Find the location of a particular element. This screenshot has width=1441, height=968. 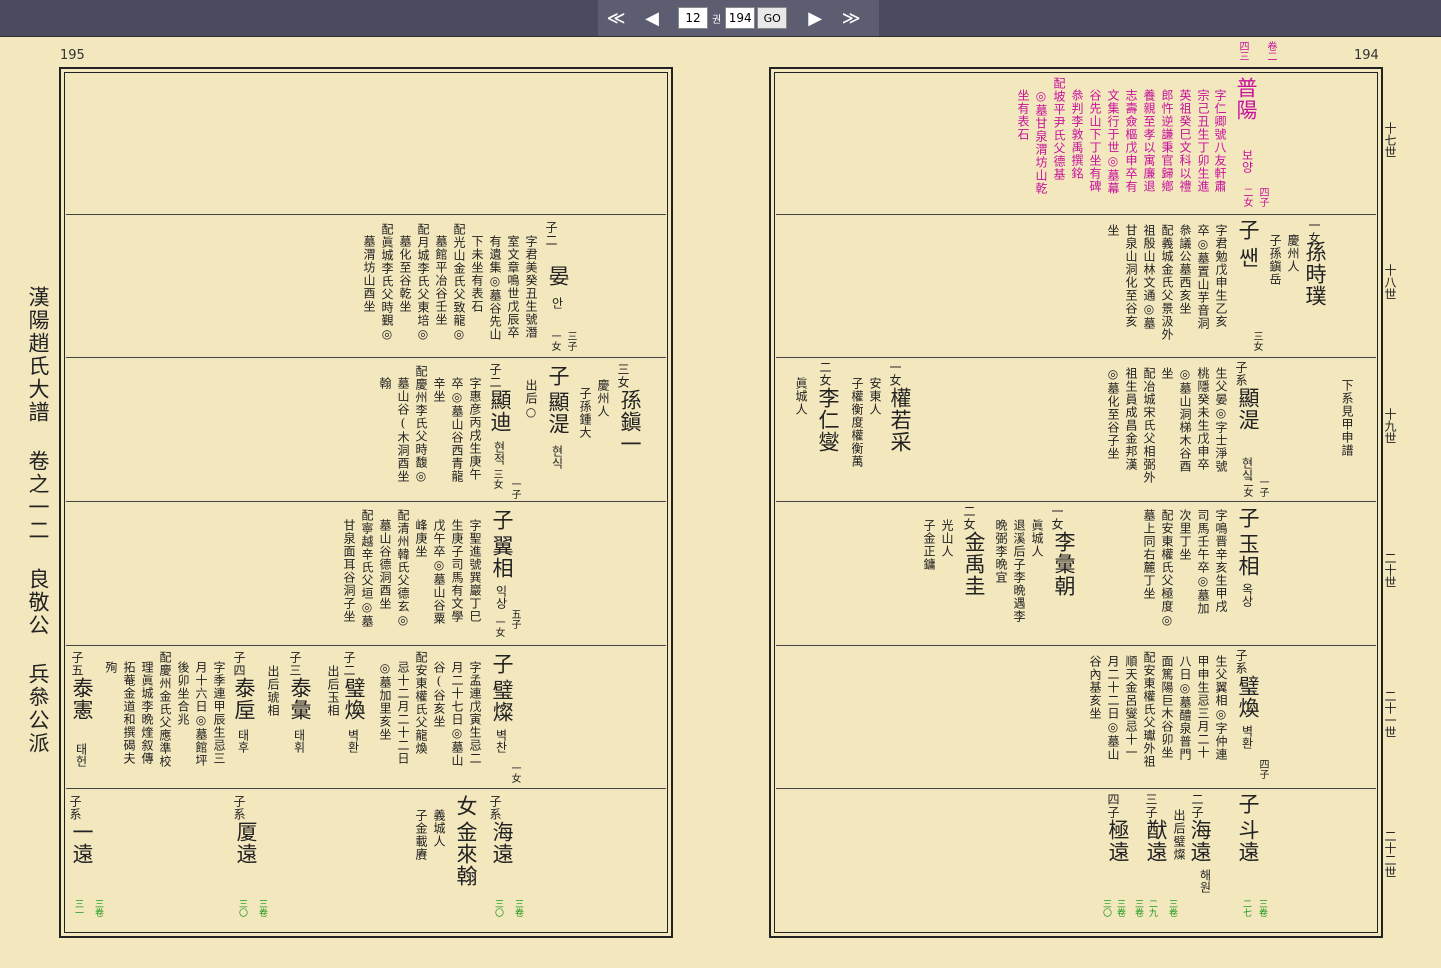

person-name: 顯迪 is located at coordinates (500, 411).